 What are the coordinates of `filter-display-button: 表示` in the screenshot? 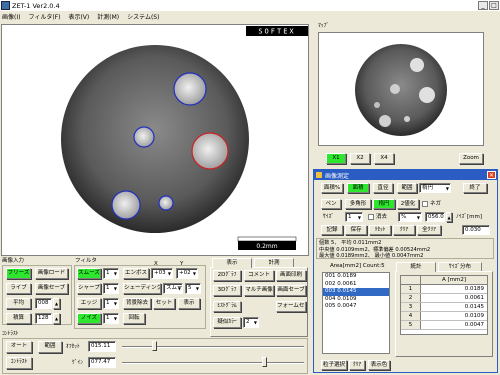 It's located at (189, 303).